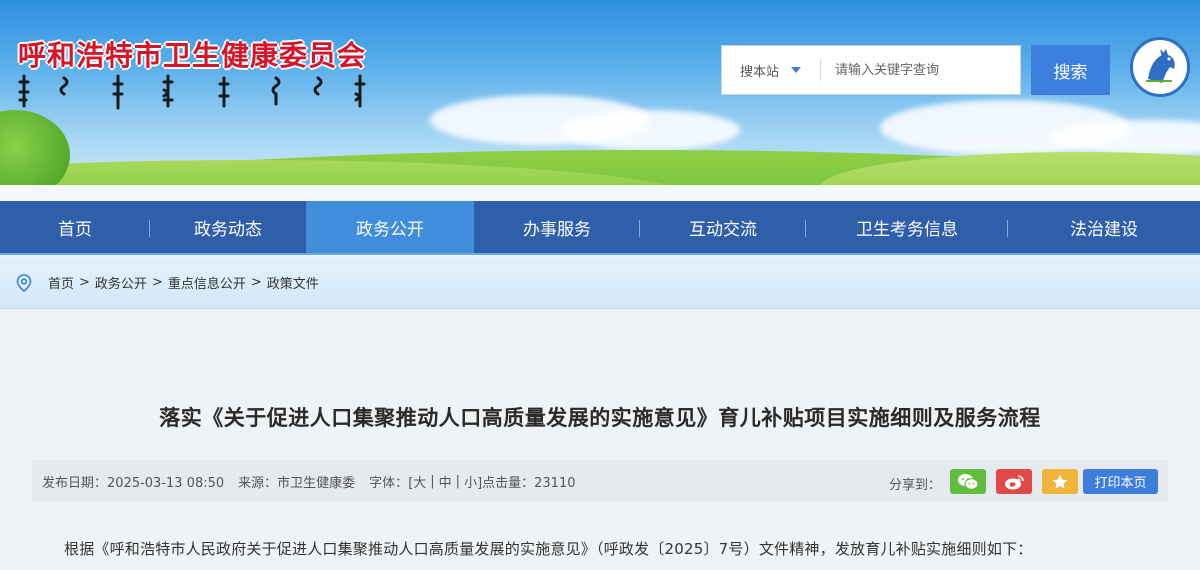 The image size is (1200, 570). What do you see at coordinates (600, 283) in the screenshot?
I see `breadcrumb: 首页 > 政务公开 > 重点信息公开 > 政策文件` at bounding box center [600, 283].